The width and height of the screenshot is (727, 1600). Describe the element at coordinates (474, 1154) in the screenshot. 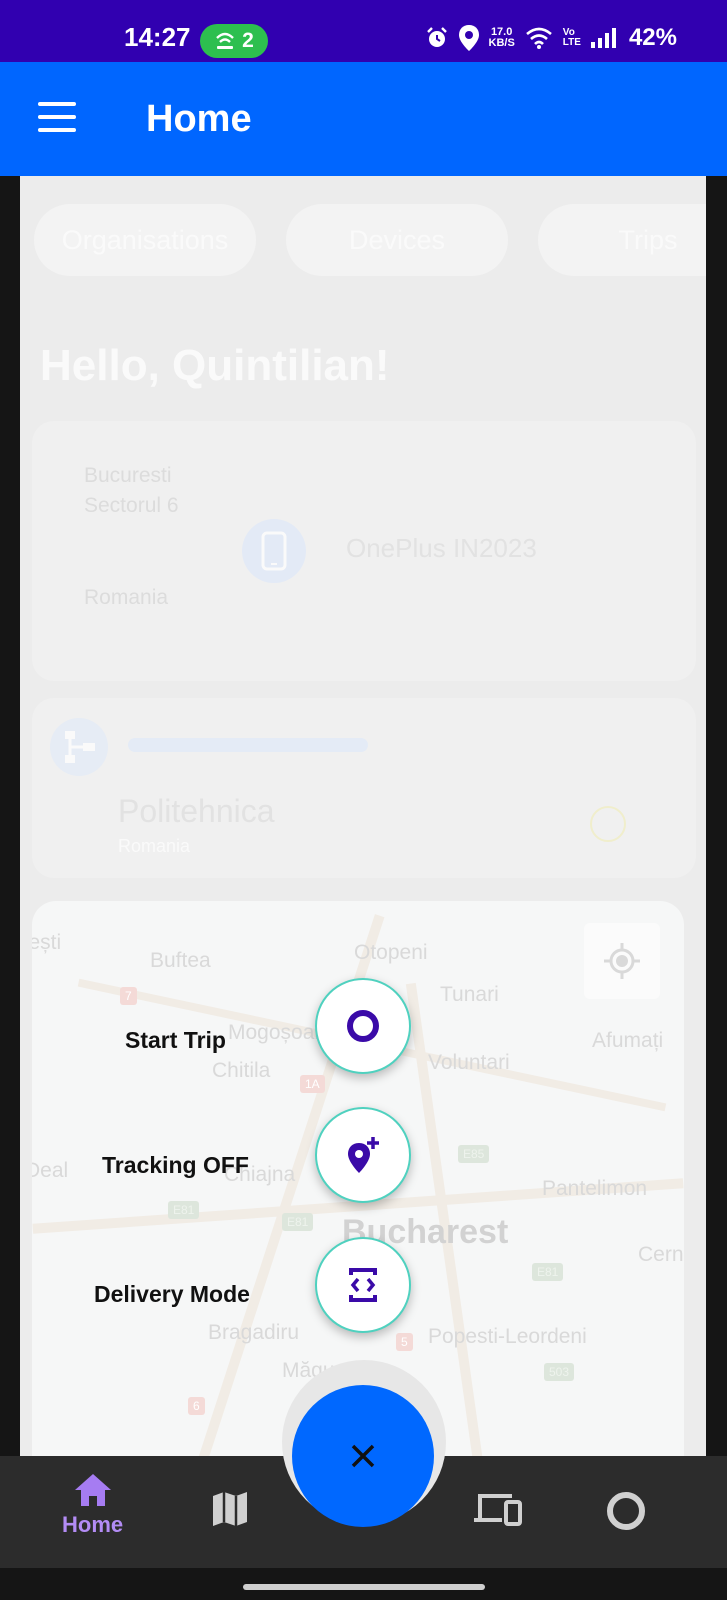

I see `road-badge: E85` at that location.